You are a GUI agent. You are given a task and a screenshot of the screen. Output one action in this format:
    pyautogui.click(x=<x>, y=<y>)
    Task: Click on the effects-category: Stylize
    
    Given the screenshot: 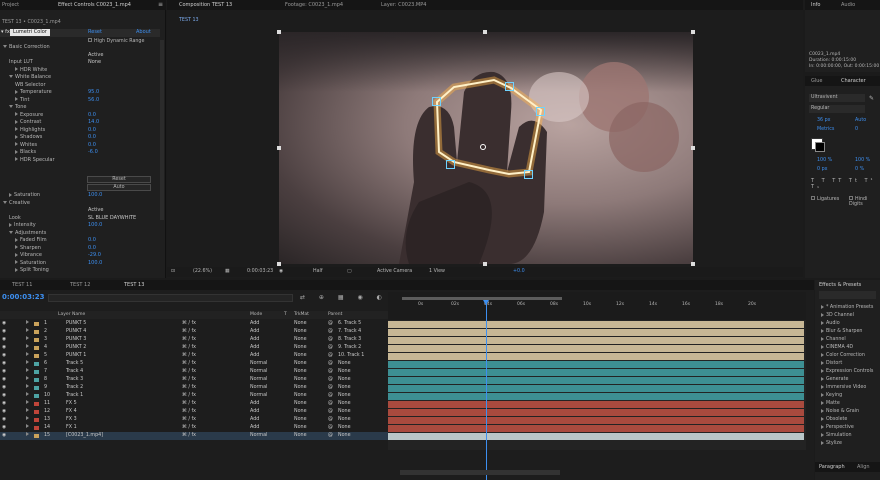 What is the action you would take?
    pyautogui.click(x=847, y=444)
    